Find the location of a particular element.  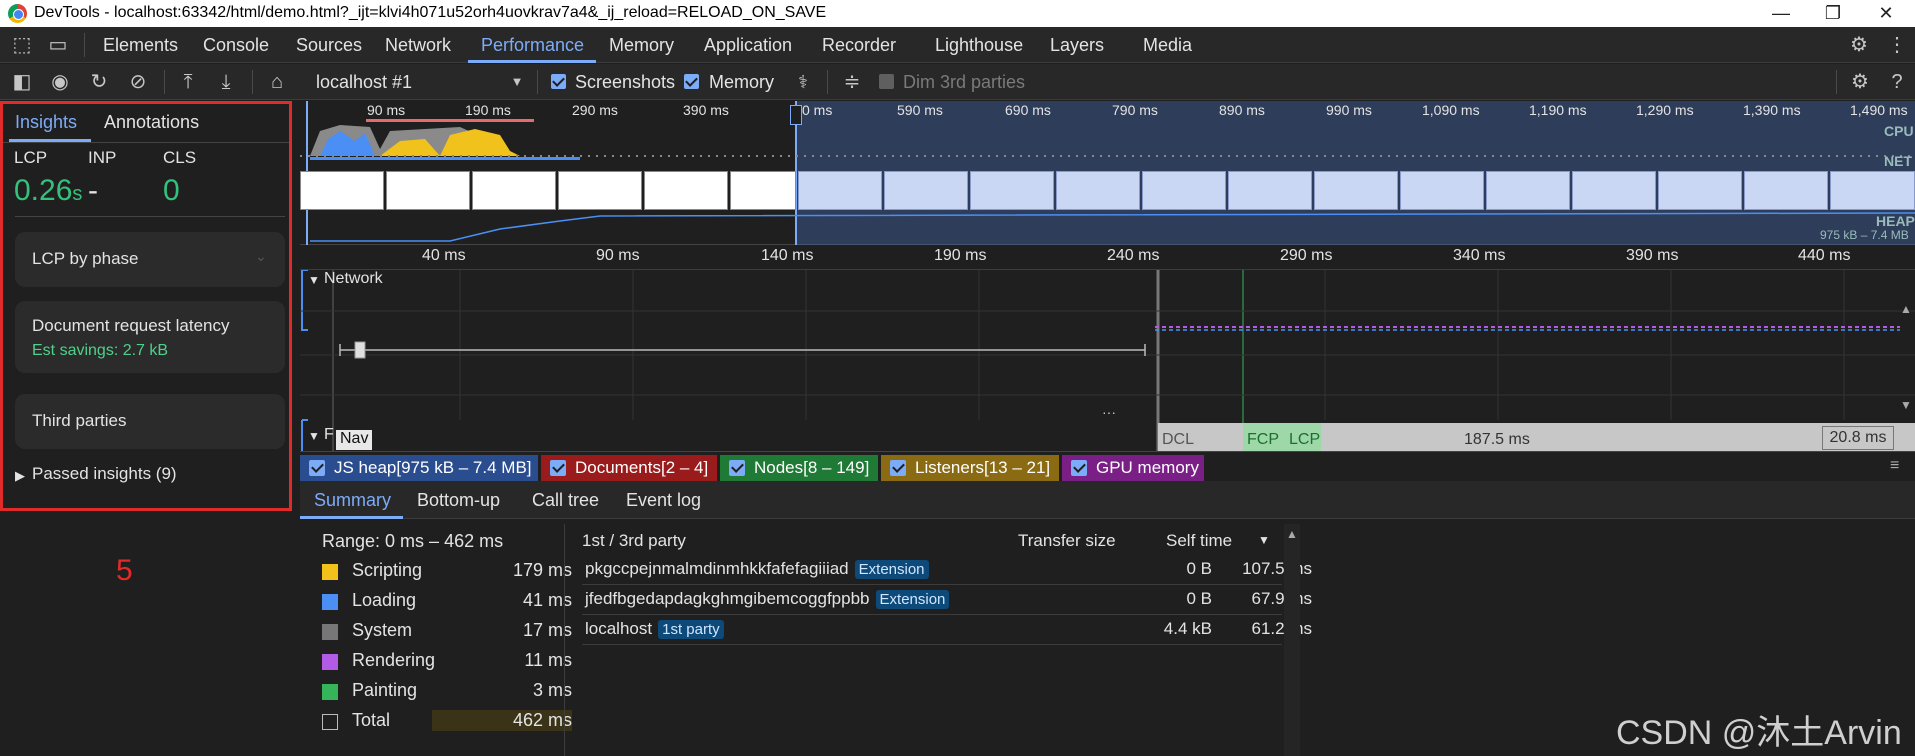

insight-card-lcp-by-phase: LCP by phase ⌄ is located at coordinates (150, 259).